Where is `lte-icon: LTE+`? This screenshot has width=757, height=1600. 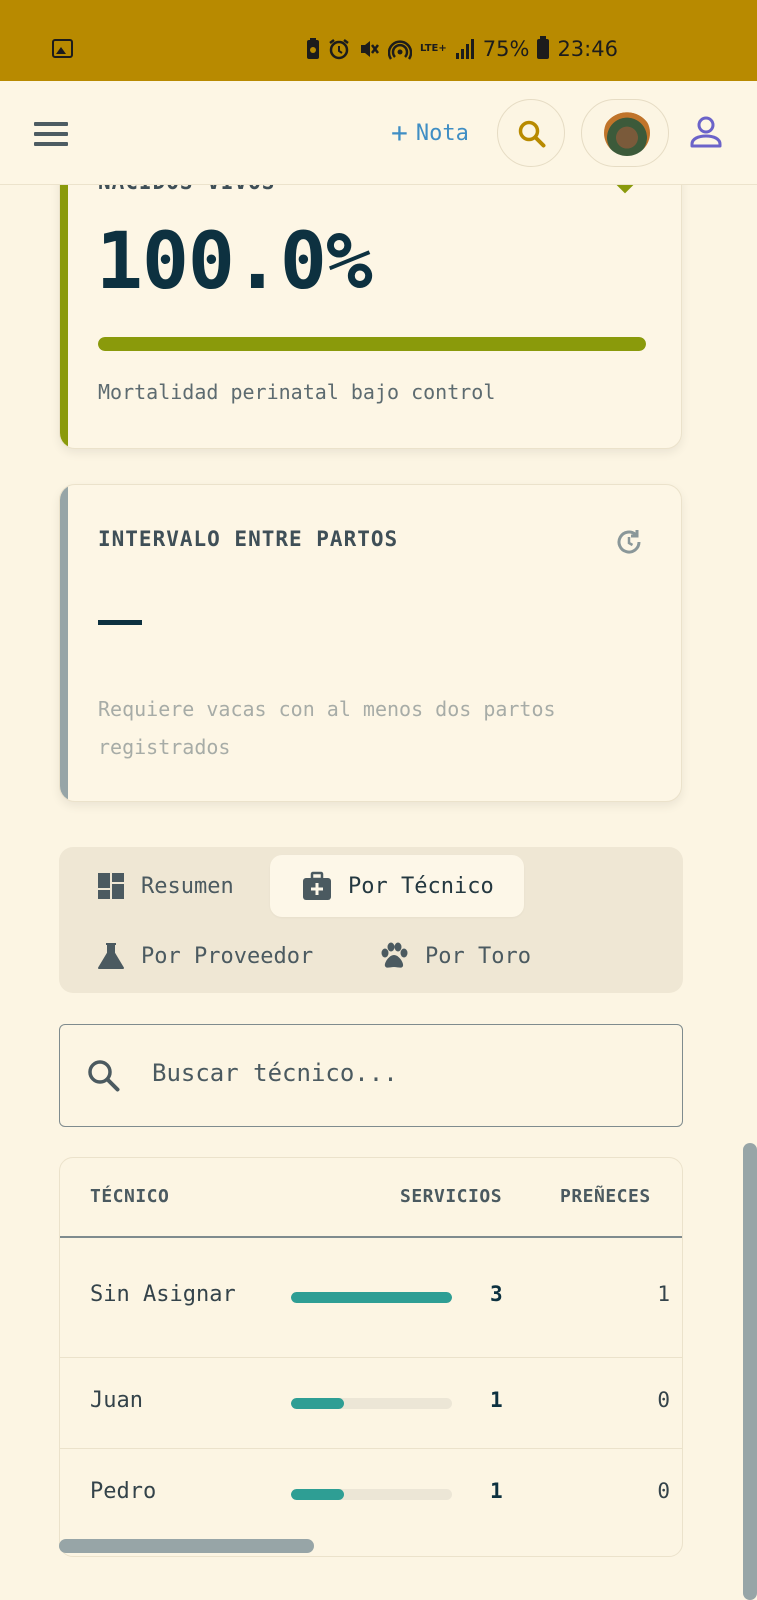
lte-icon: LTE+ is located at coordinates (433, 48).